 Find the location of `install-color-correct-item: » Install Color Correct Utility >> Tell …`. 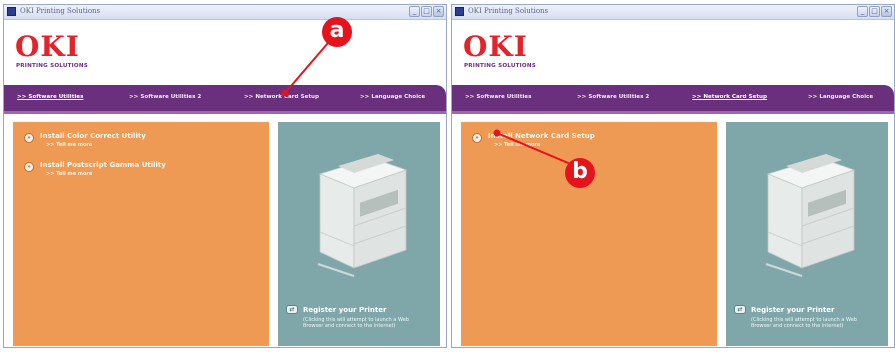

install-color-correct-item: » Install Color Correct Utility >> Tell … is located at coordinates (85, 140).